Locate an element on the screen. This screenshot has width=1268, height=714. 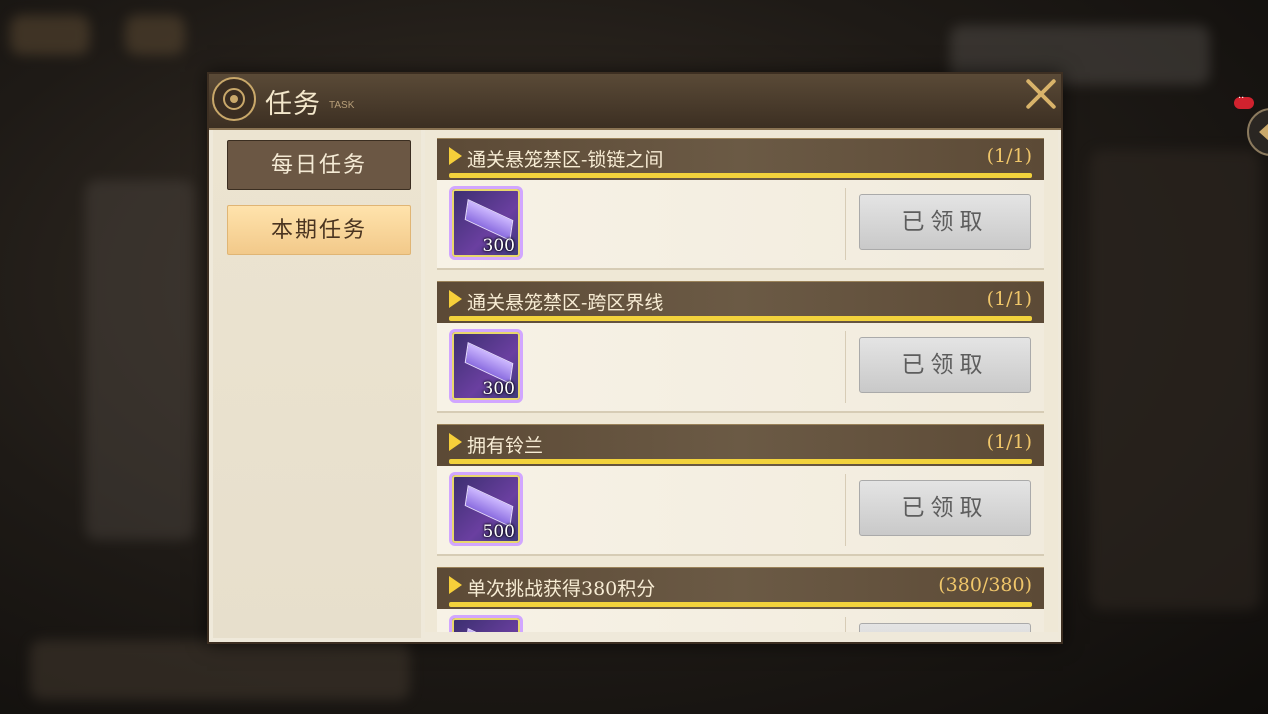
task-body is located at coordinates (740, 620).